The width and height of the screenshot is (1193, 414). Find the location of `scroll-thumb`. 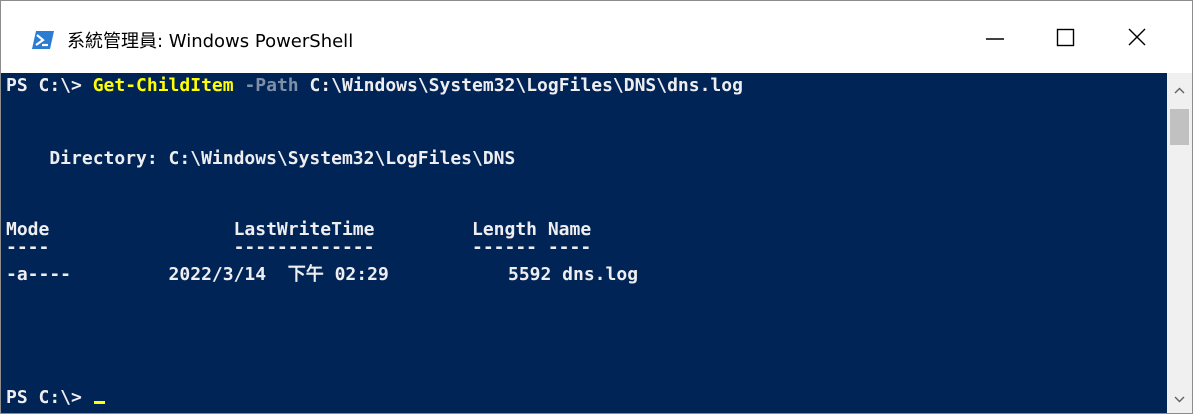

scroll-thumb is located at coordinates (1179, 127).